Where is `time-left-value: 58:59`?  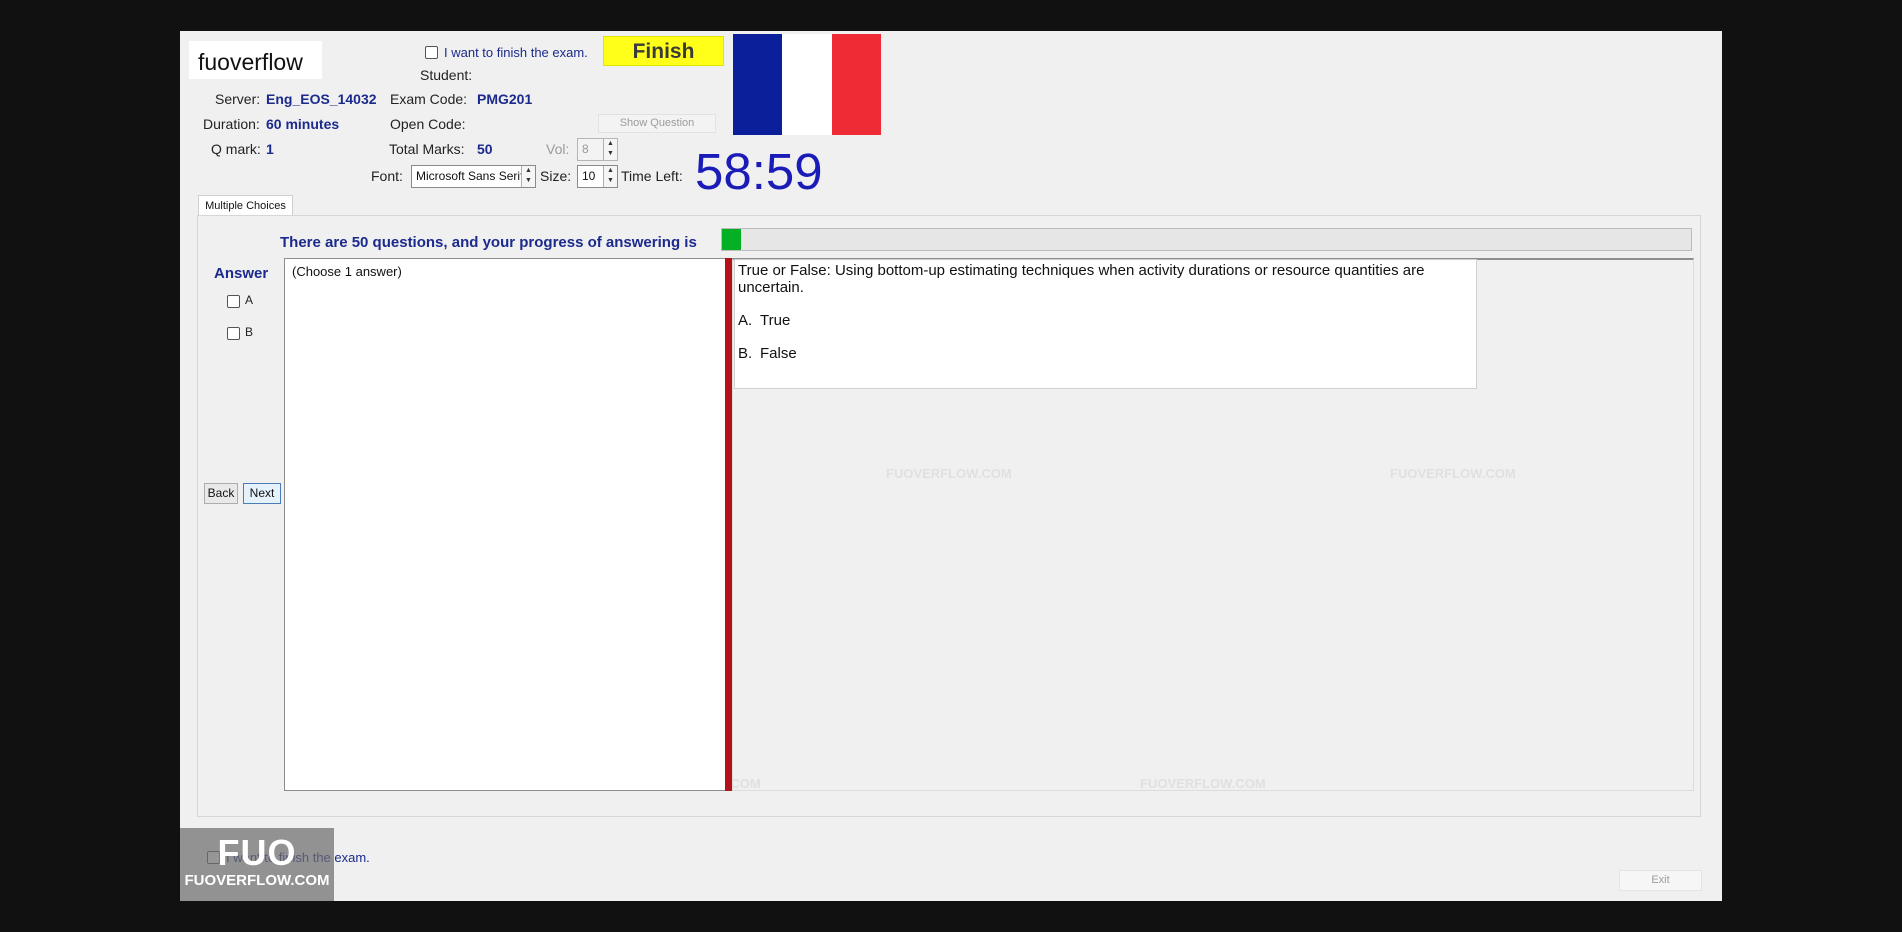 time-left-value: 58:59 is located at coordinates (759, 171).